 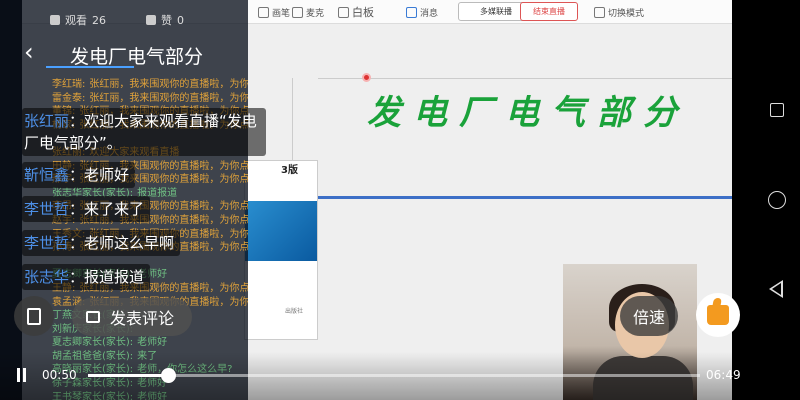 What do you see at coordinates (69, 98) in the screenshot?
I see `chat-history-author: 雷金泰:` at bounding box center [69, 98].